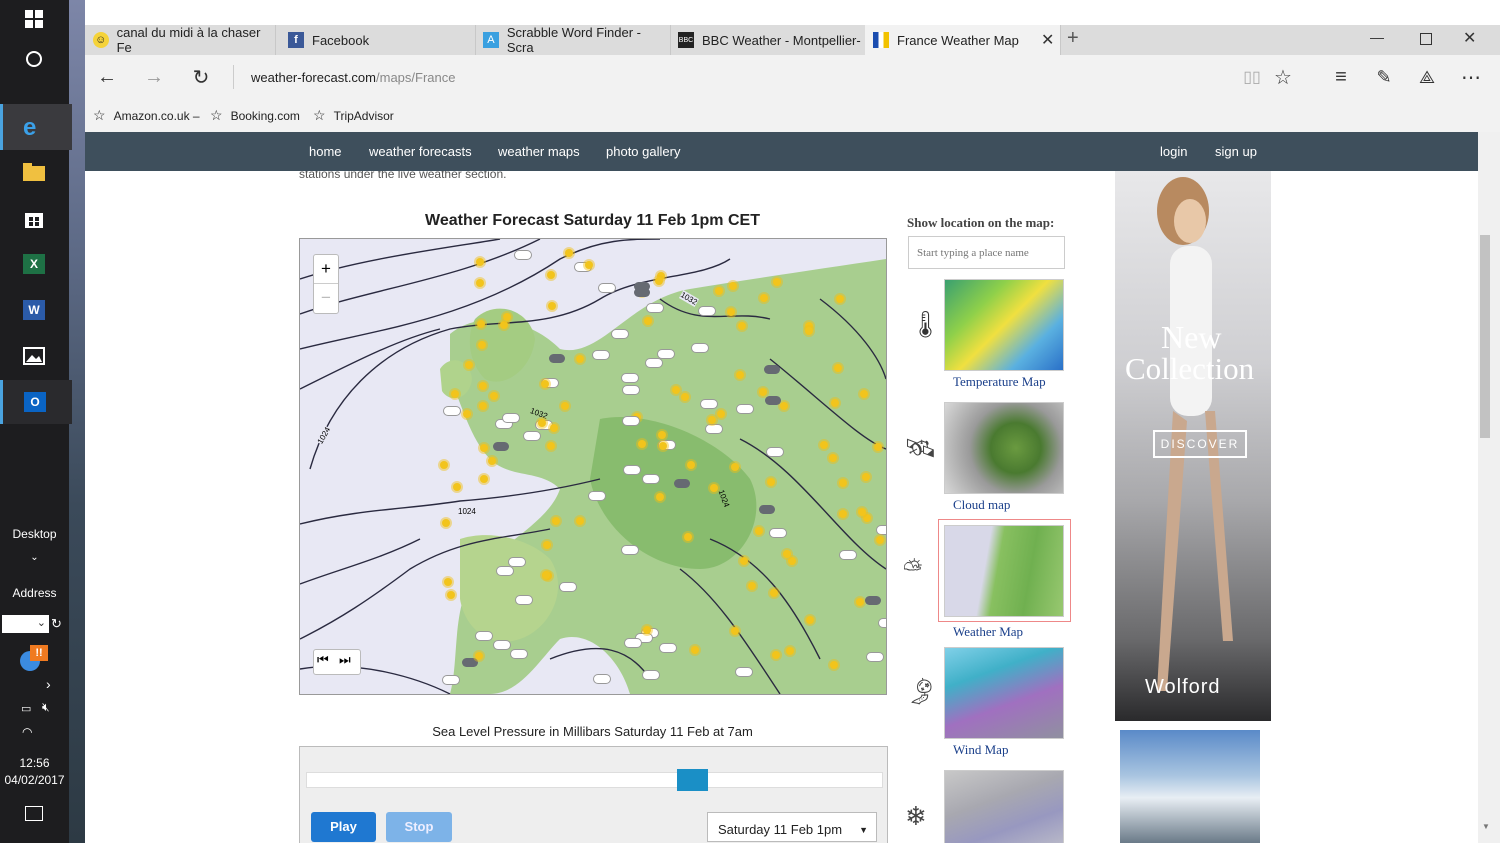  I want to click on taskbar-edge-active: e, so click(36, 127).